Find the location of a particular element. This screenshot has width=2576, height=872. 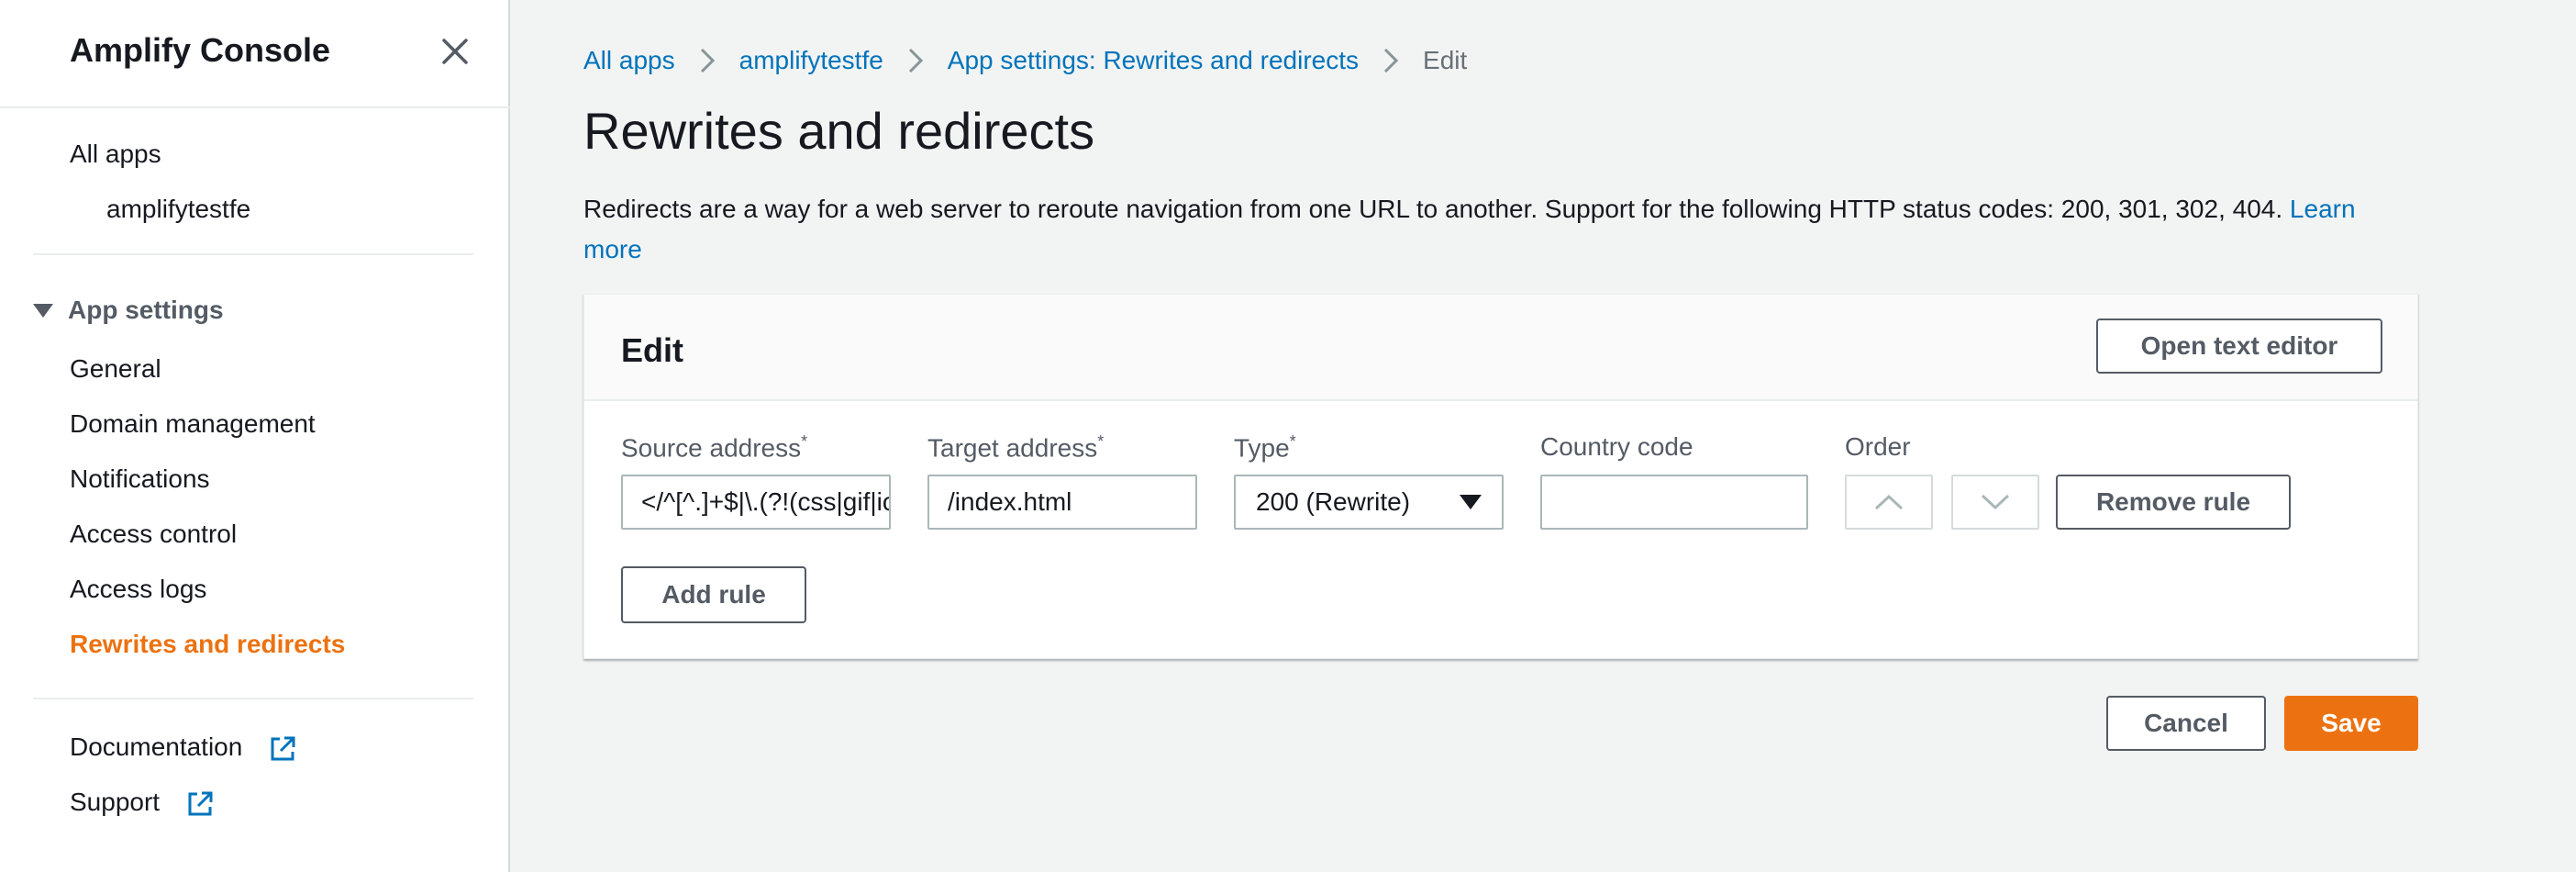

target-address-label: Target address* is located at coordinates (1015, 447).